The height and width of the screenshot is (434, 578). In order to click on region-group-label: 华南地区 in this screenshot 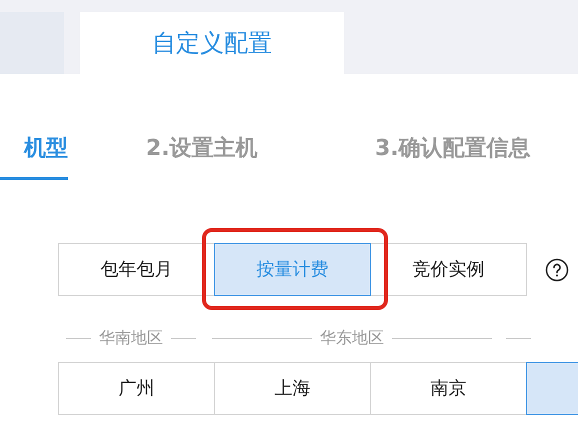, I will do `click(131, 338)`.